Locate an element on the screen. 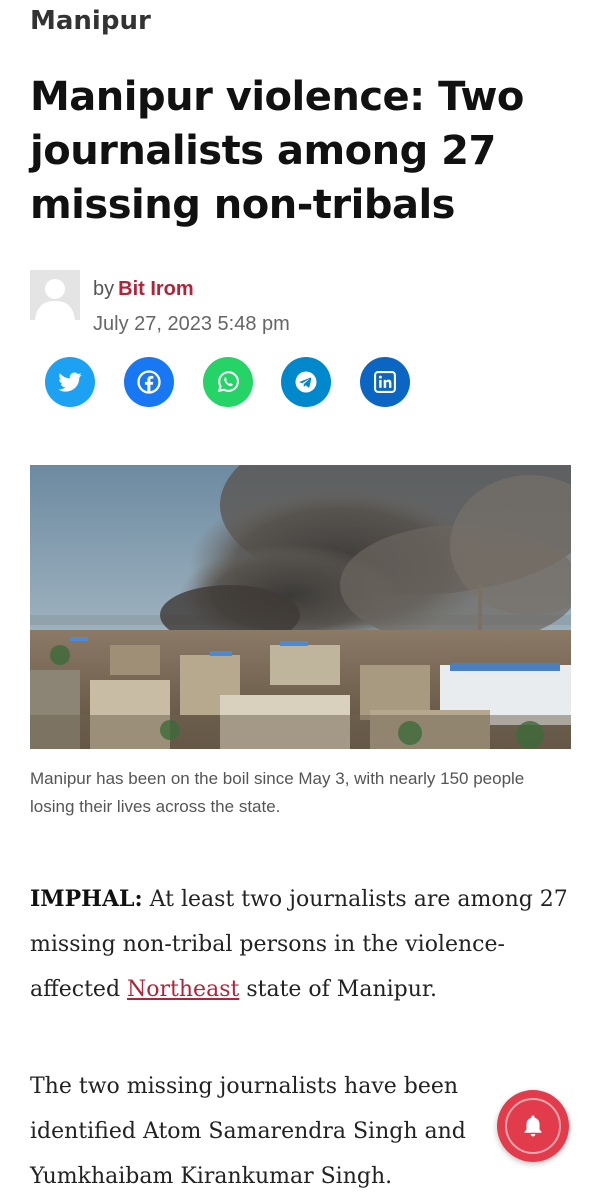 This screenshot has width=598, height=1200. notification-bell-button is located at coordinates (533, 1126).